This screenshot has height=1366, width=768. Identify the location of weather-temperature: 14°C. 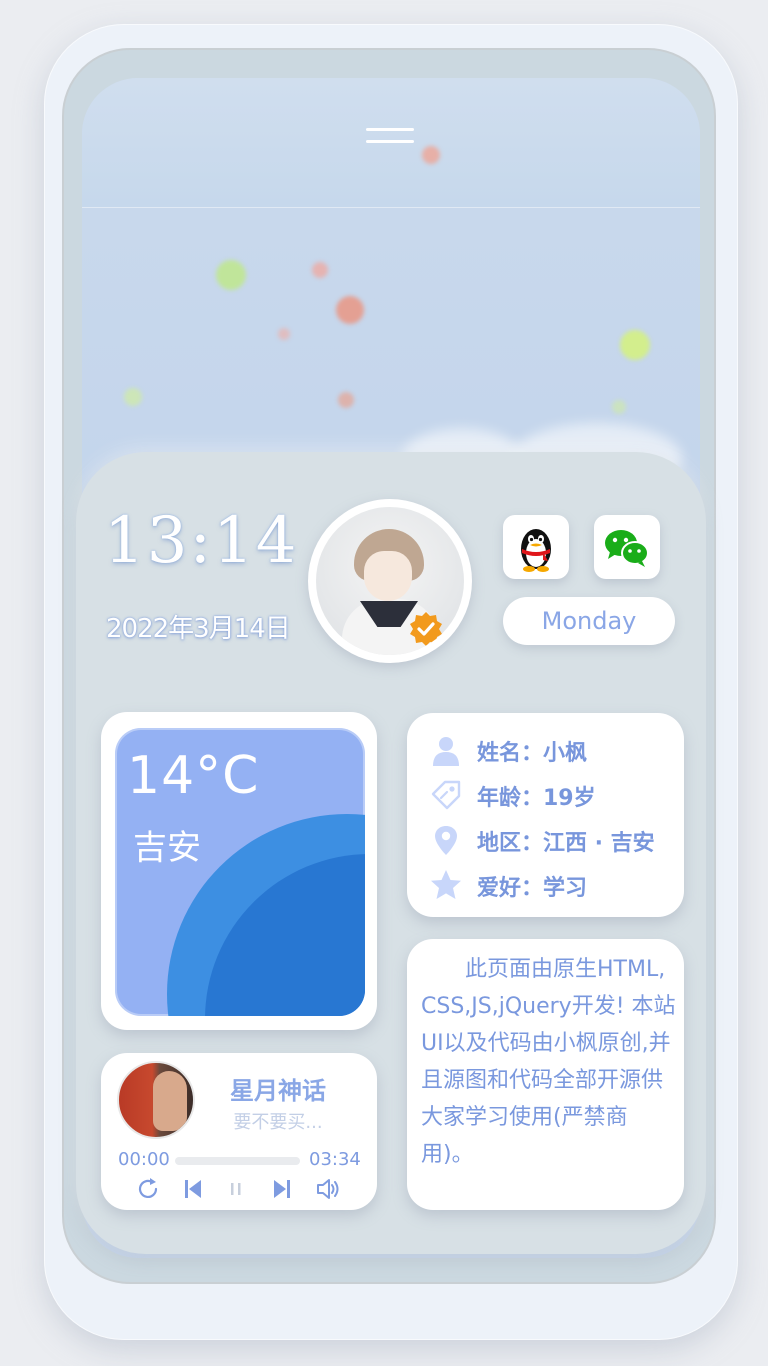
(193, 776).